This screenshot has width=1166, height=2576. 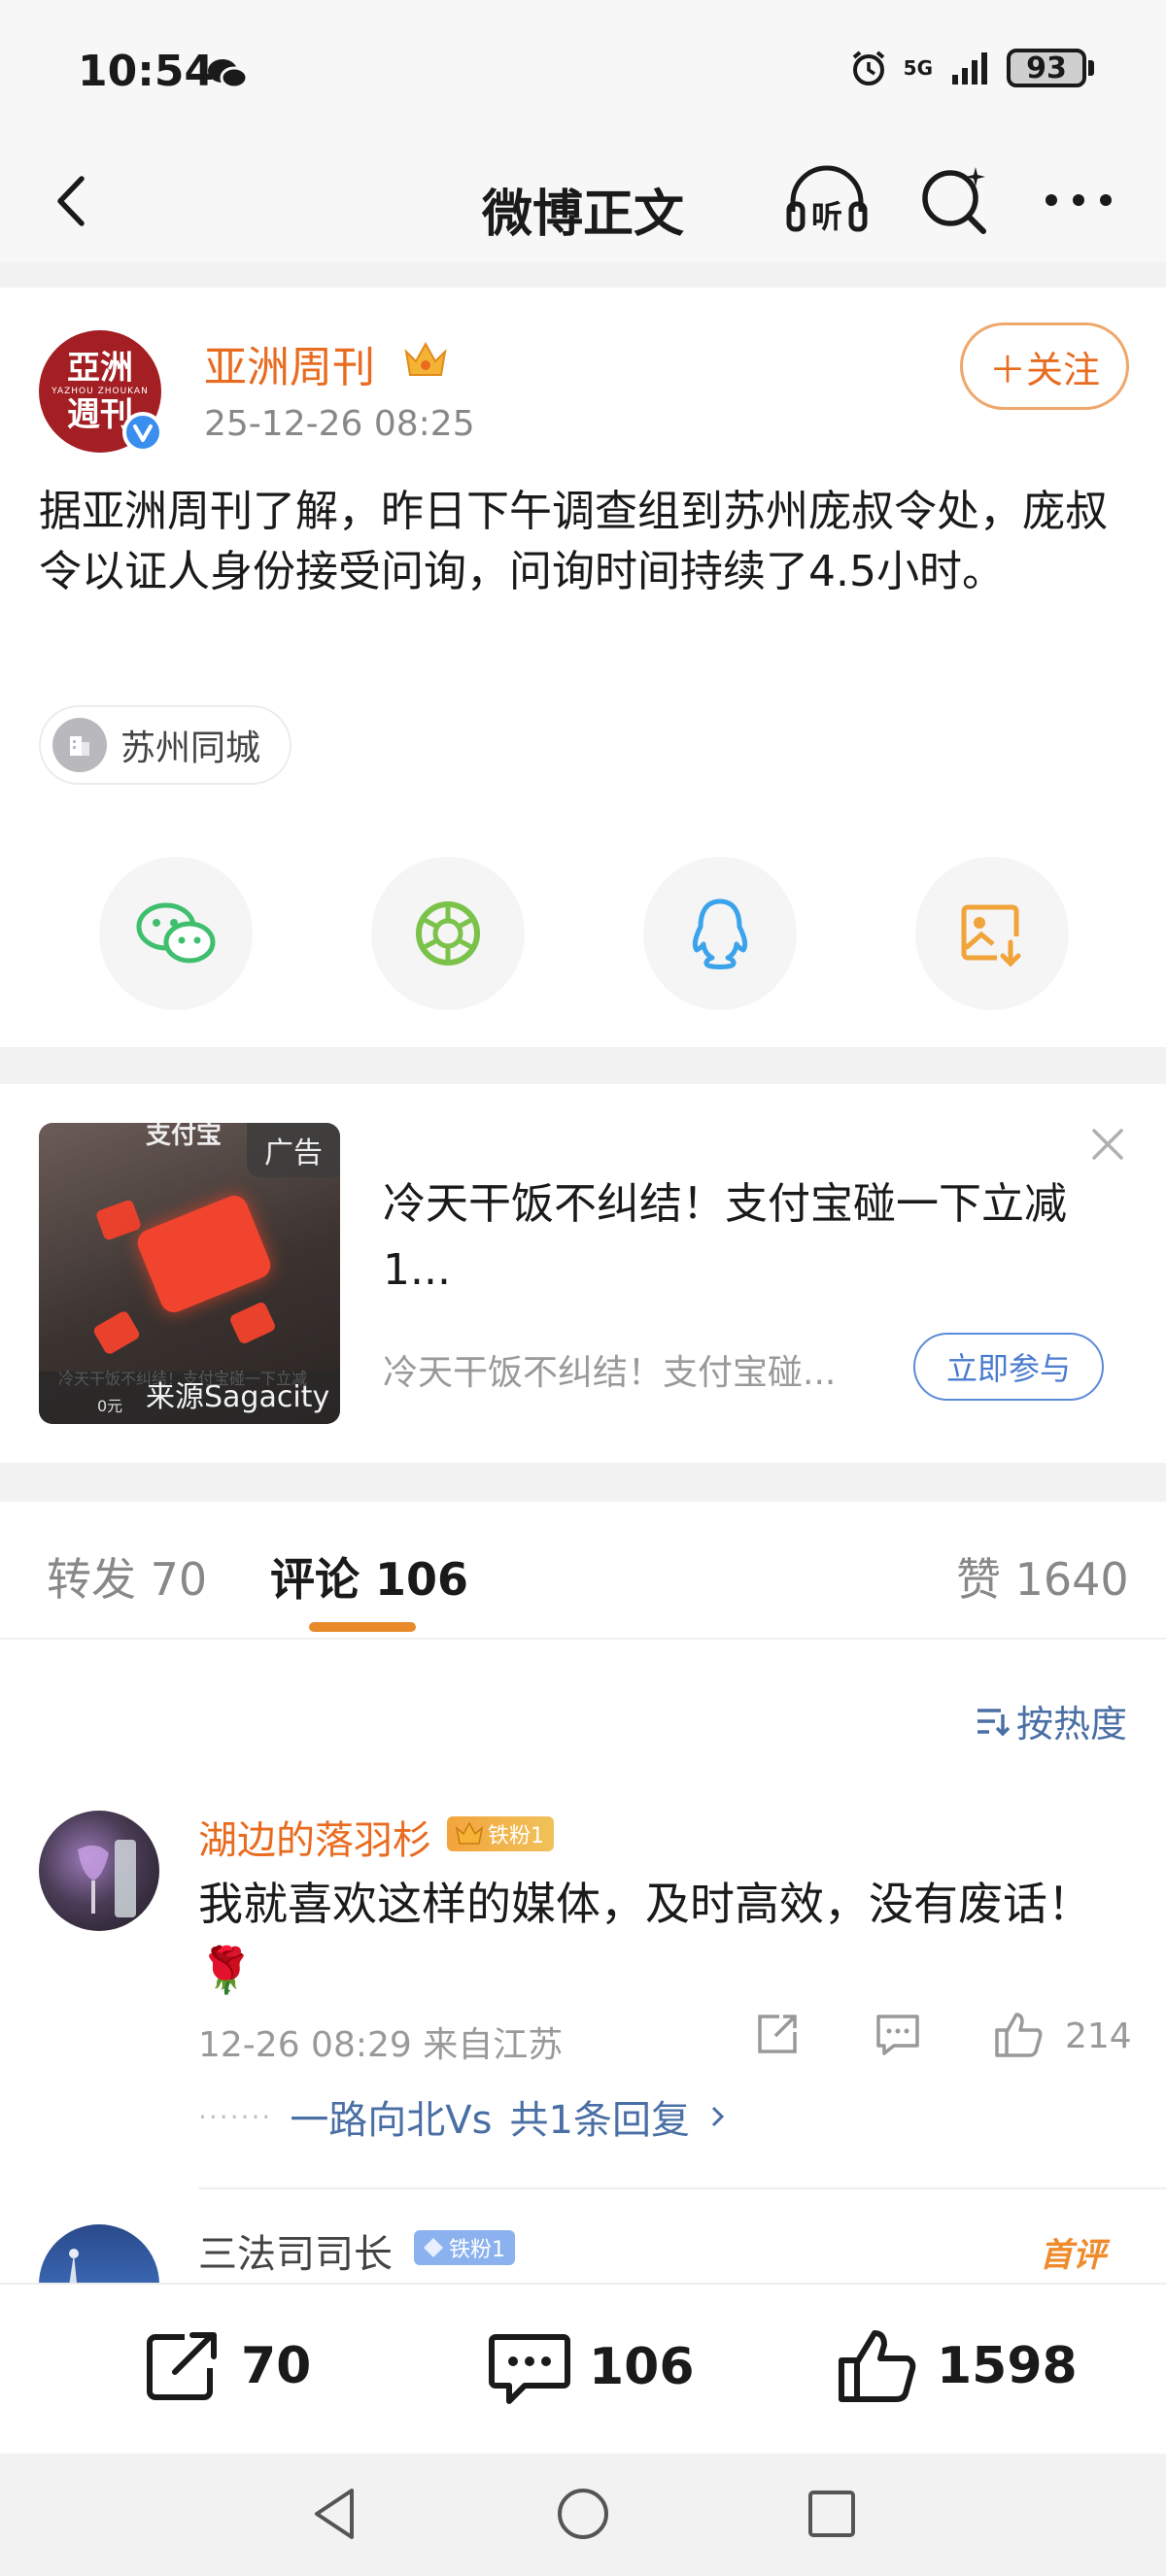 What do you see at coordinates (529, 2369) in the screenshot?
I see `comment-icon` at bounding box center [529, 2369].